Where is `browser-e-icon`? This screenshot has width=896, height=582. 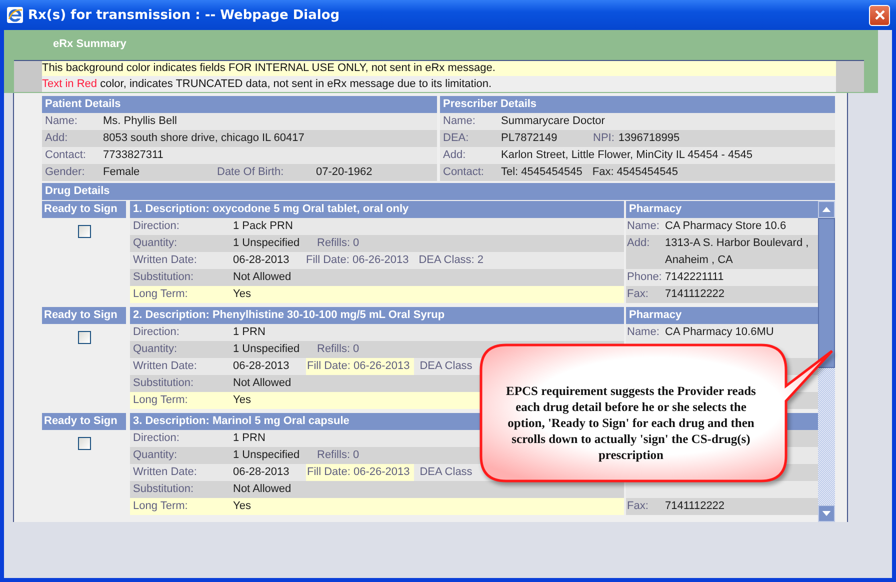
browser-e-icon is located at coordinates (15, 15).